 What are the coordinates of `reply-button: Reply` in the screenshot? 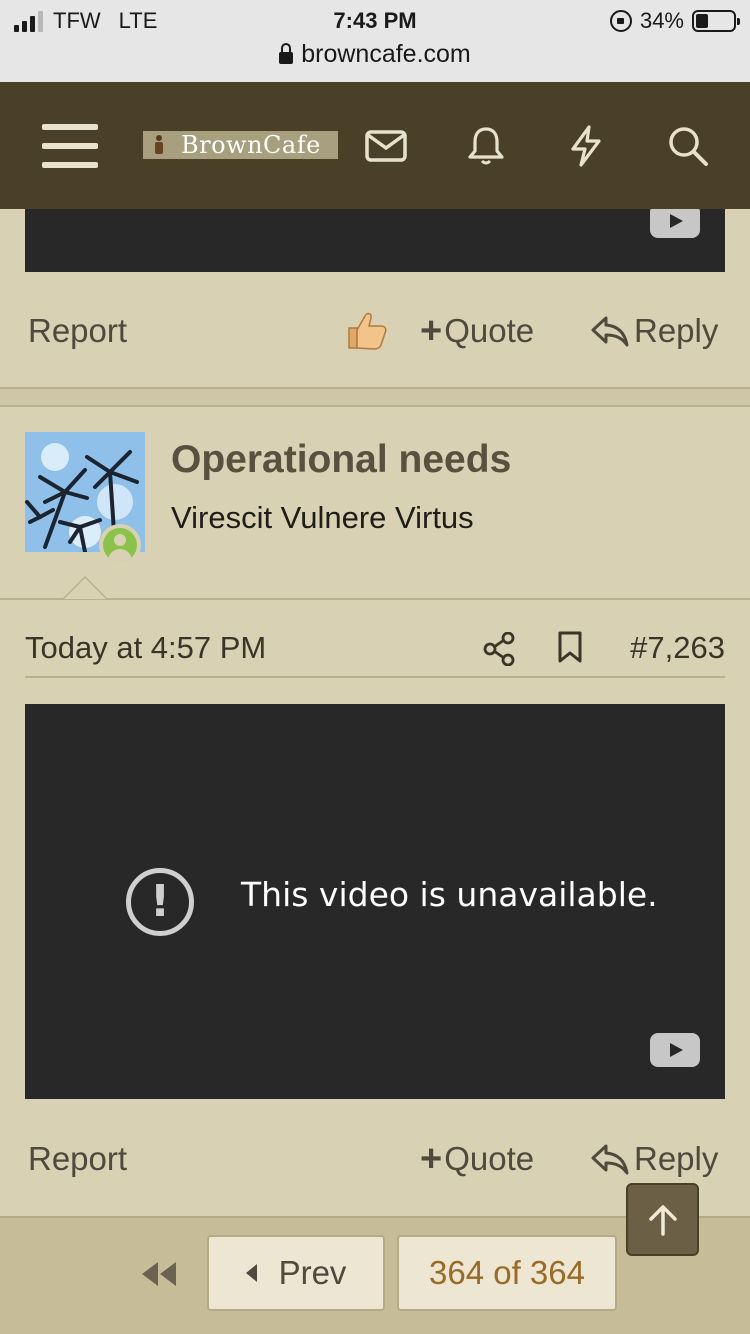 It's located at (654, 331).